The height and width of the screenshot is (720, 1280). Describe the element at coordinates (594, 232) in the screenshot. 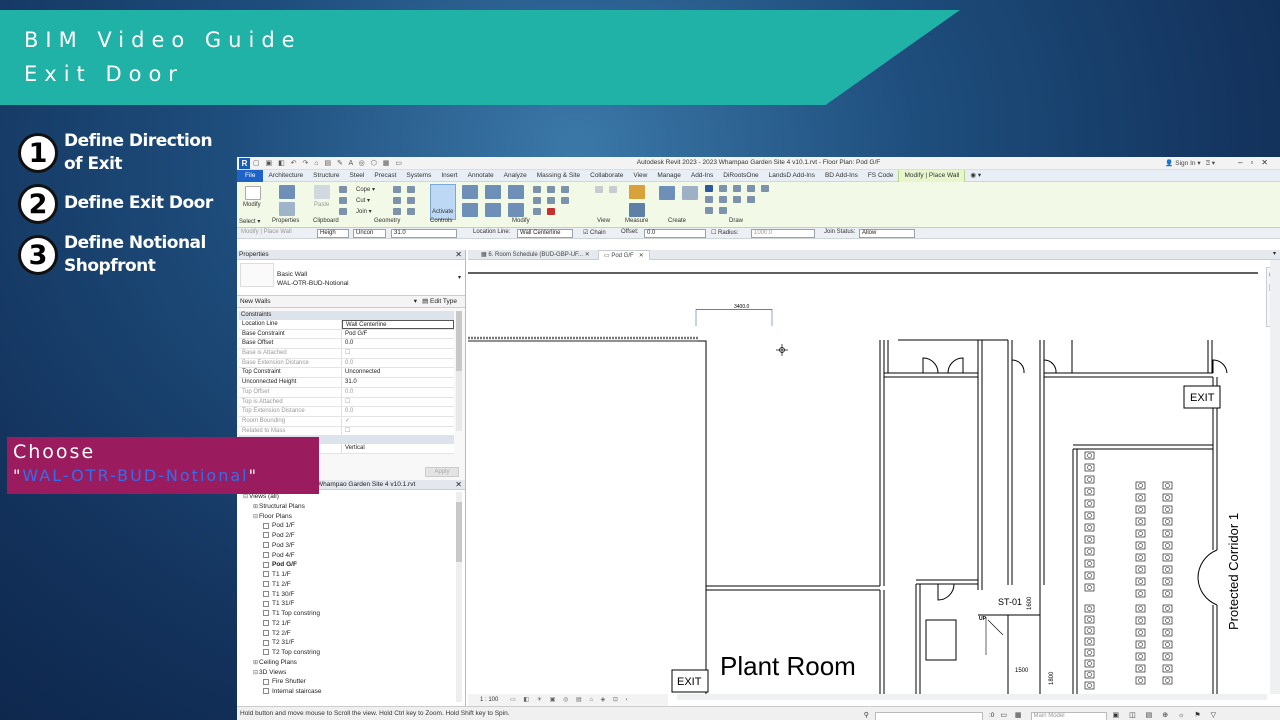

I see `chain-checkbox: ☑ Chain` at that location.